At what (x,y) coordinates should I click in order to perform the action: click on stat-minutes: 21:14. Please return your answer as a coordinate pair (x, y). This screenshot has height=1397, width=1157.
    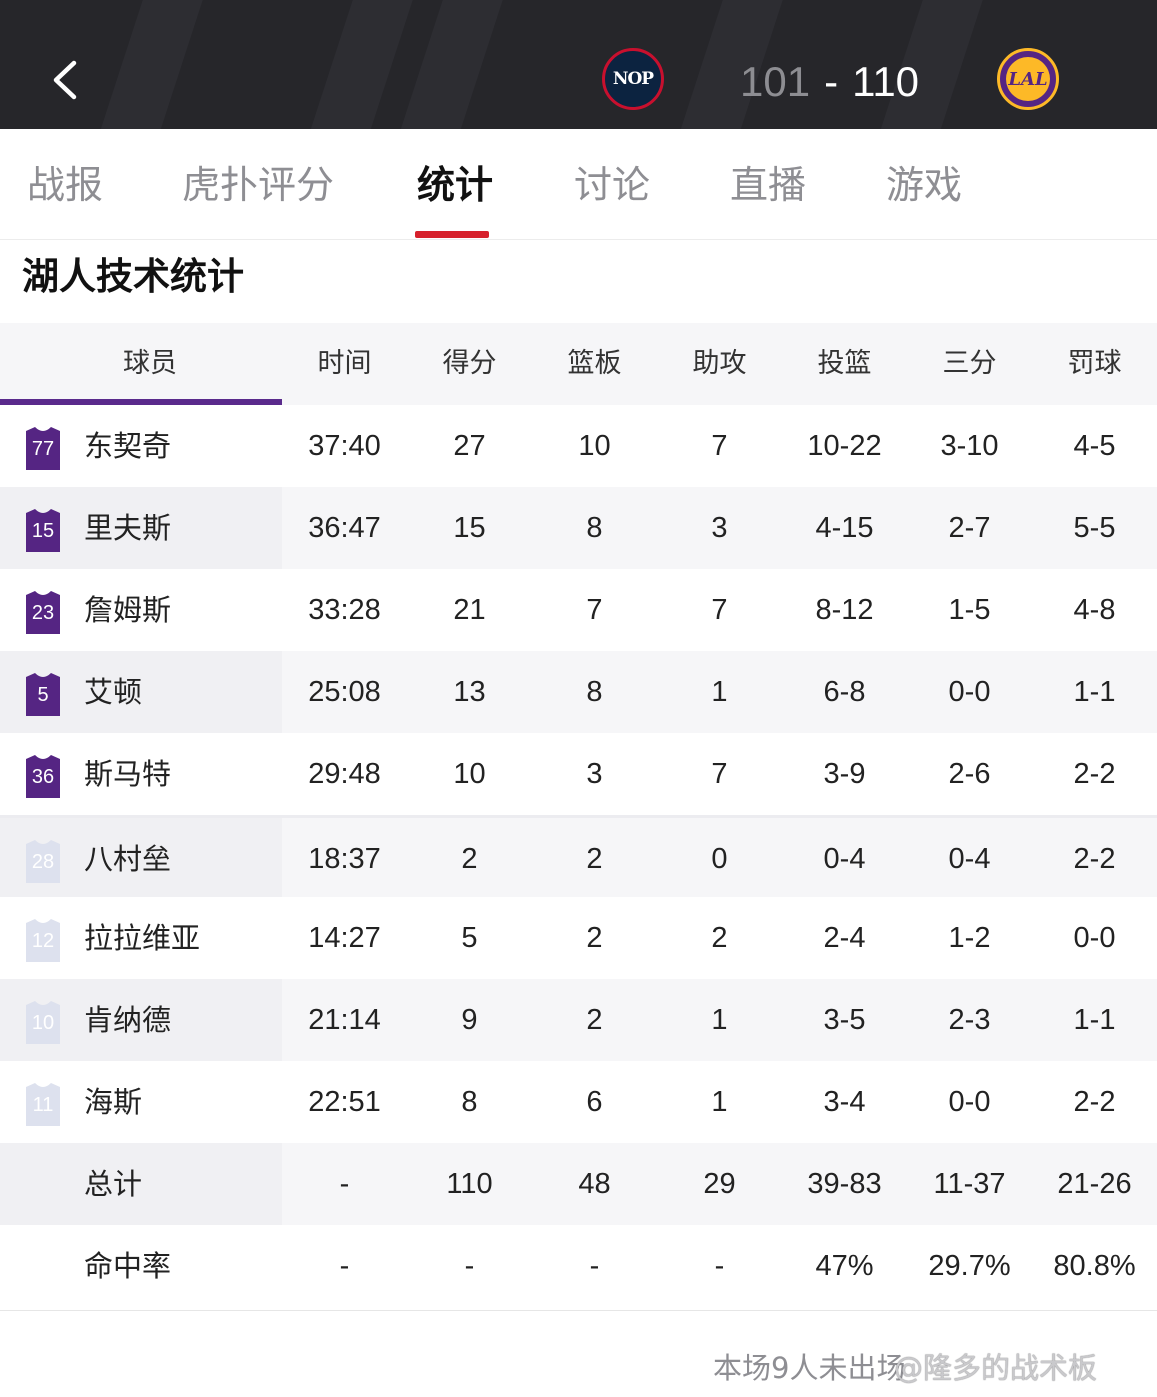
    Looking at the image, I should click on (344, 1020).